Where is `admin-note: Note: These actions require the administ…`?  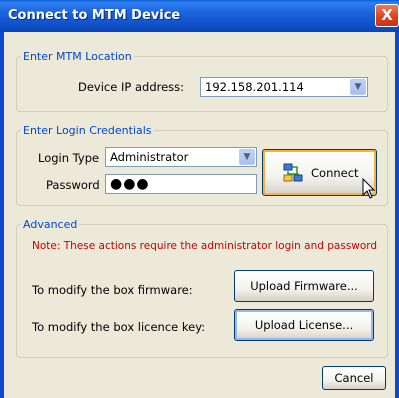
admin-note: Note: These actions require the administ… is located at coordinates (205, 246).